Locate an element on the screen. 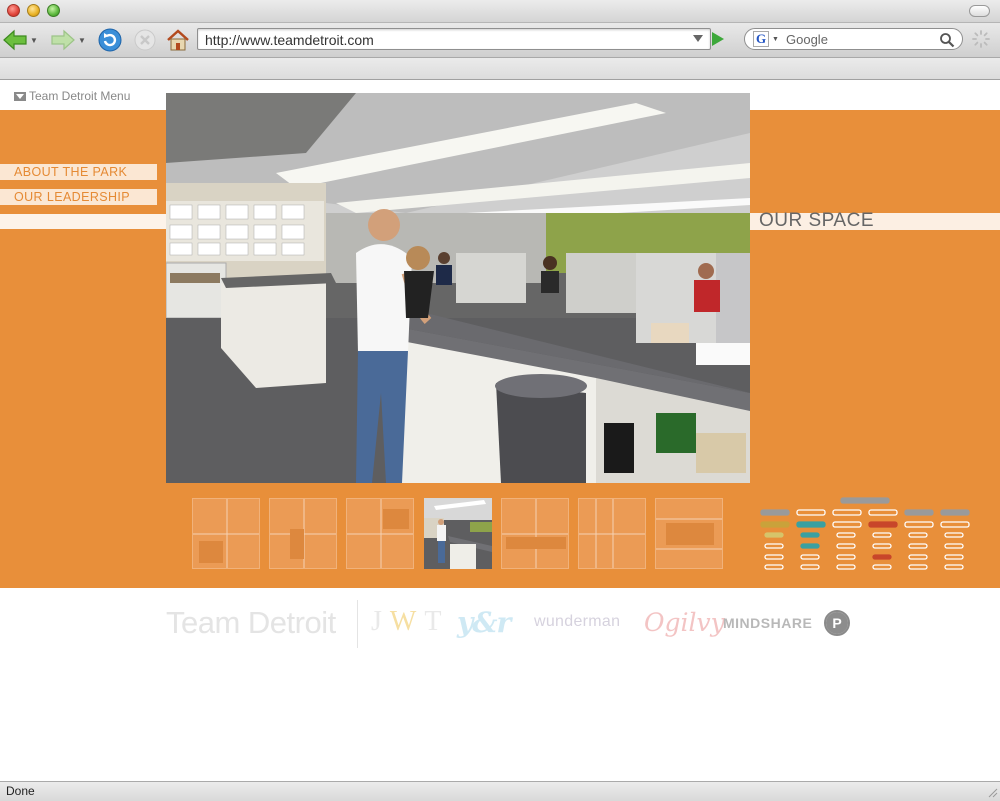  p-logo: P is located at coordinates (837, 623).